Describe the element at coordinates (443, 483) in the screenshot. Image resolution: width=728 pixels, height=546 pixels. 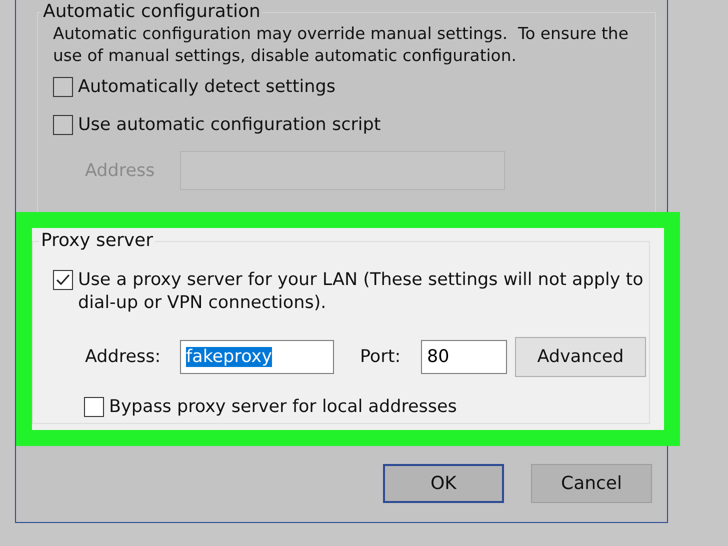
I see `dialog-button: OK` at that location.